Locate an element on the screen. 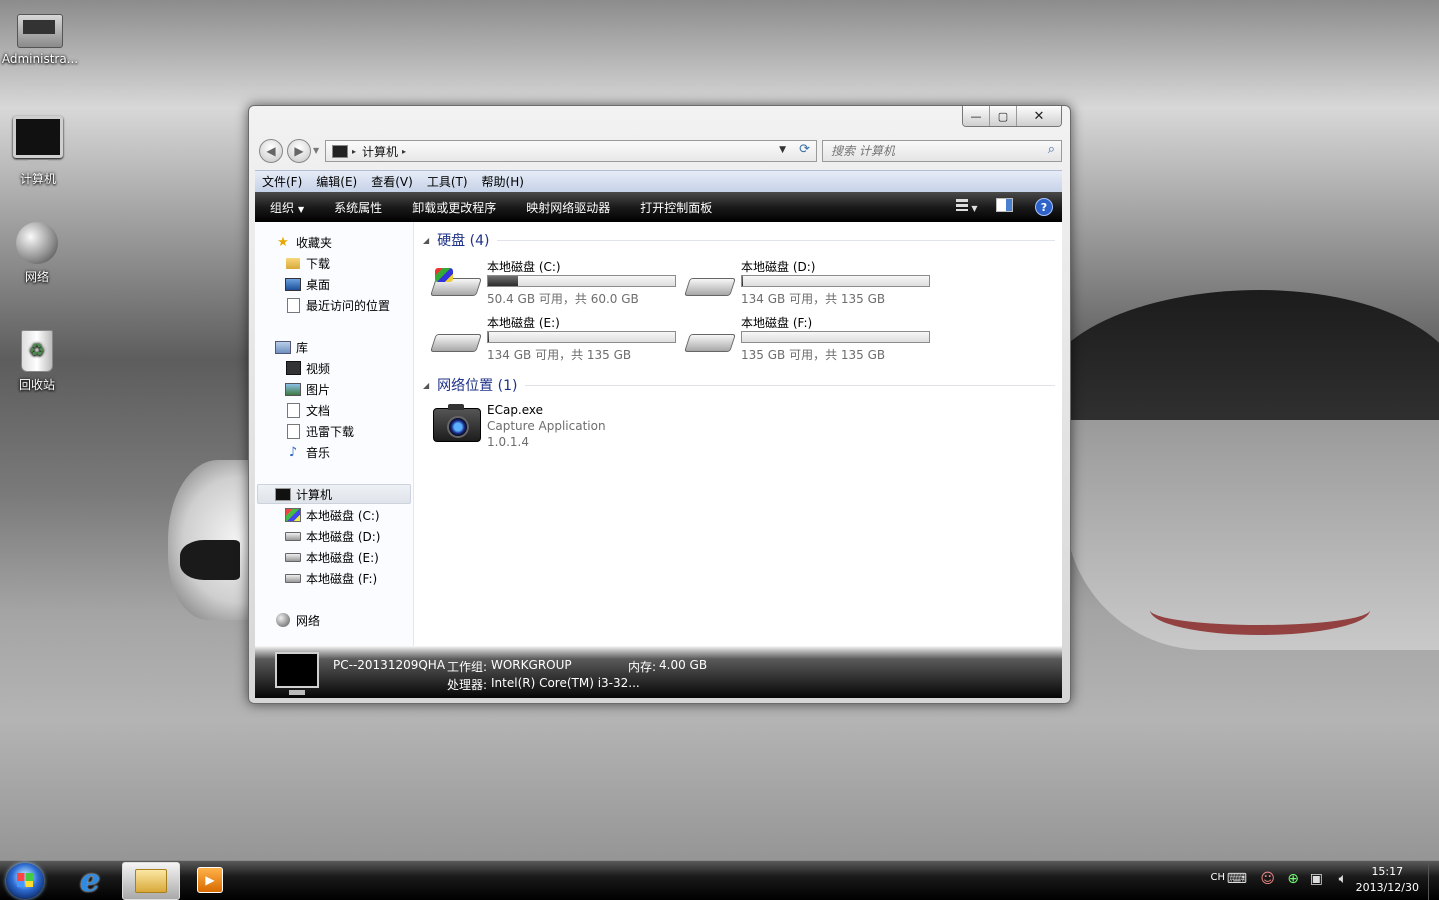 This screenshot has height=900, width=1439. taskbar-media-player: ▶ is located at coordinates (210, 880).